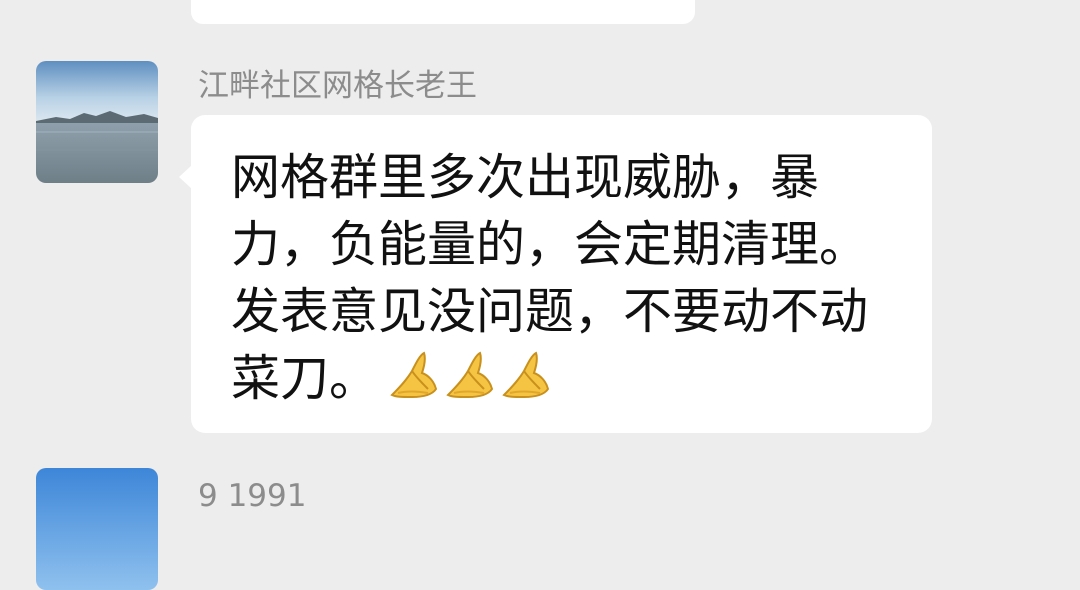  Describe the element at coordinates (252, 496) in the screenshot. I see `next-sender-name: 9 1991` at that location.